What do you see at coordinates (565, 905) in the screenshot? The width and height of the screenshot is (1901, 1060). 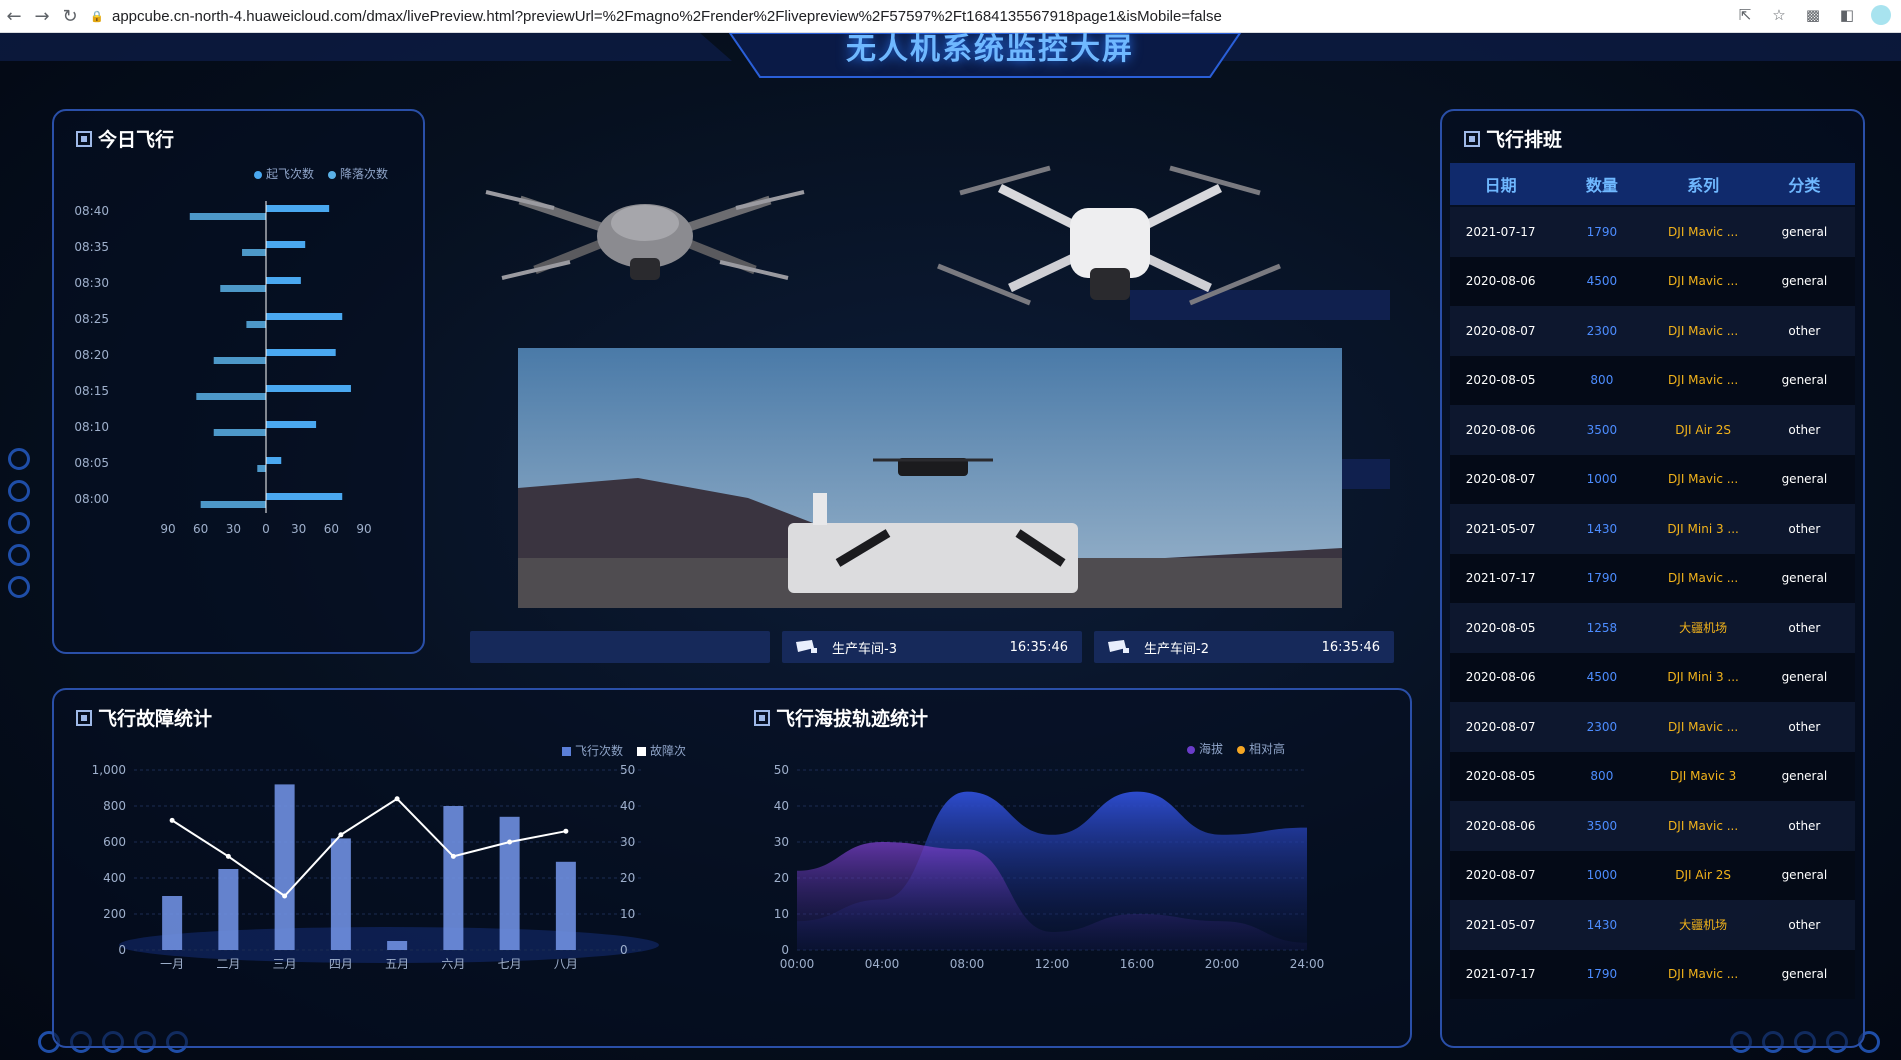 I see `bar-flights` at bounding box center [565, 905].